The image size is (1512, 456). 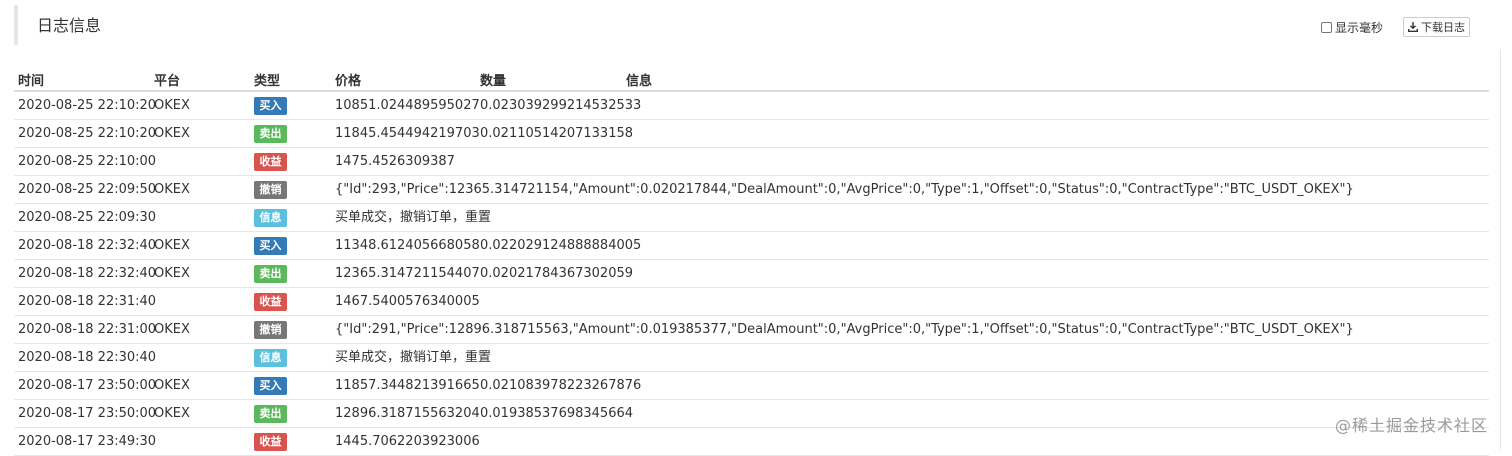 I want to click on row-price: 11857.344821391665, so click(x=407, y=385).